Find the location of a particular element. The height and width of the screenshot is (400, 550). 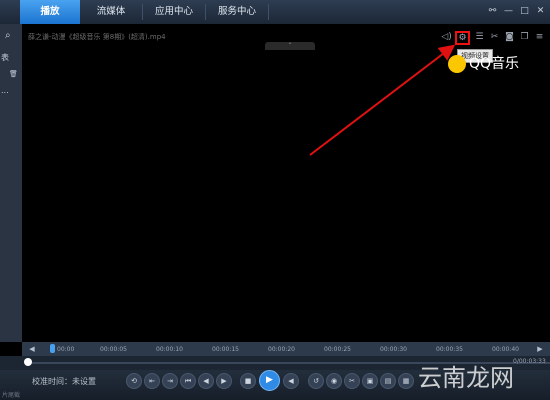

calibration-time: 校准时间：未设置 is located at coordinates (64, 381).